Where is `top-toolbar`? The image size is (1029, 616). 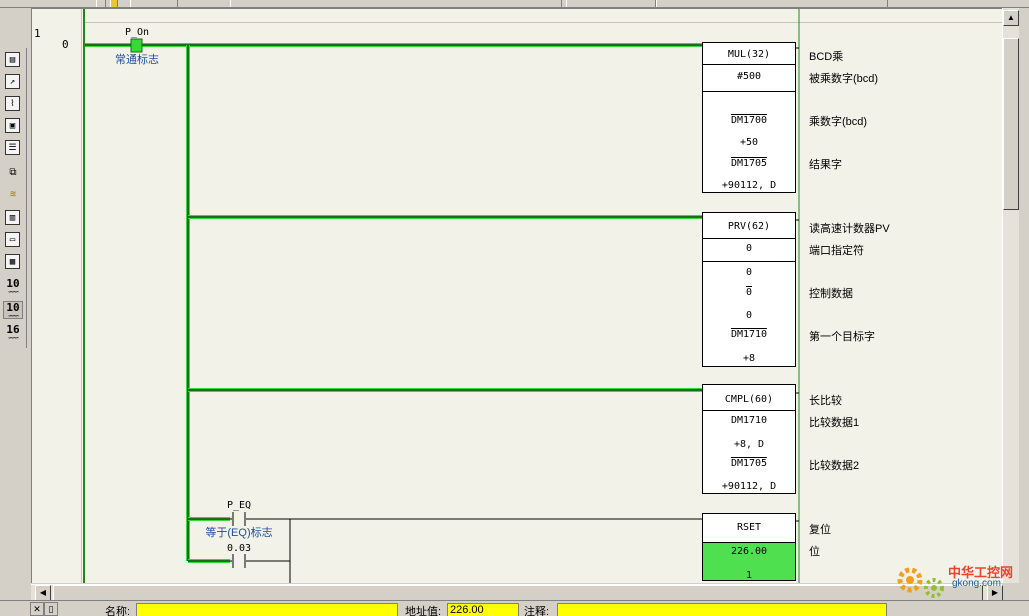 top-toolbar is located at coordinates (514, 4).